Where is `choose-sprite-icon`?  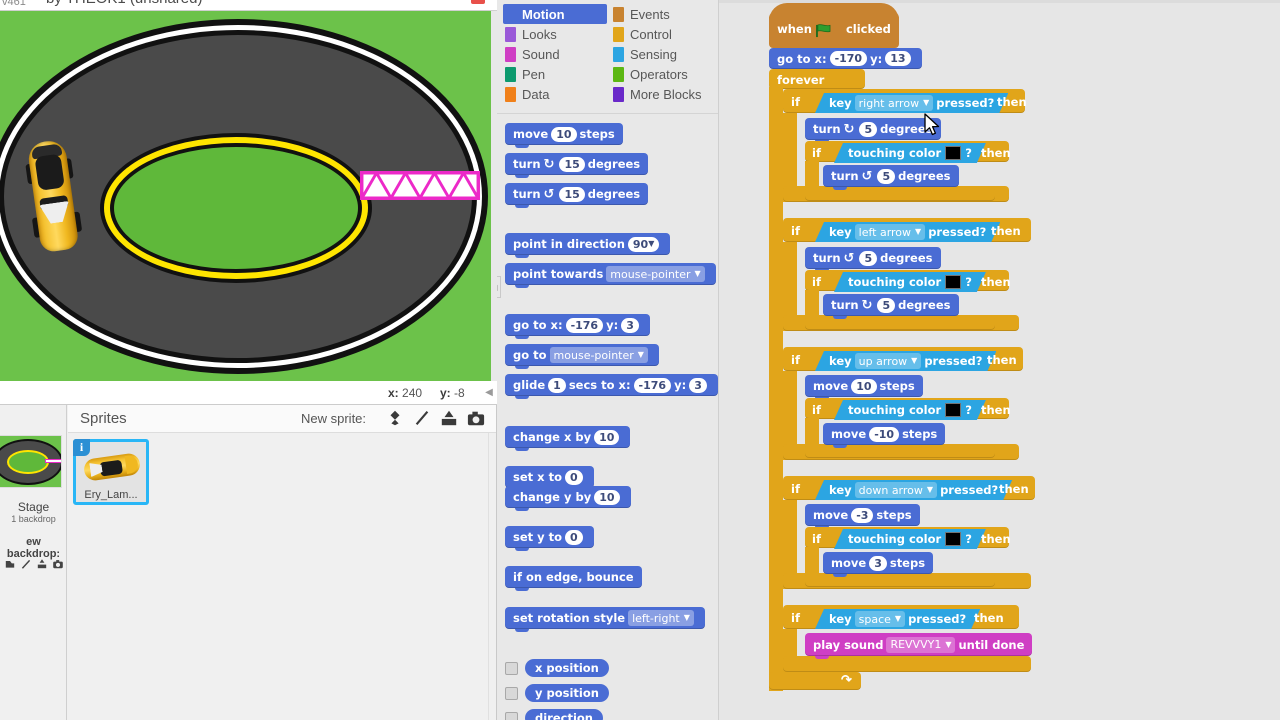 choose-sprite-icon is located at coordinates (395, 418).